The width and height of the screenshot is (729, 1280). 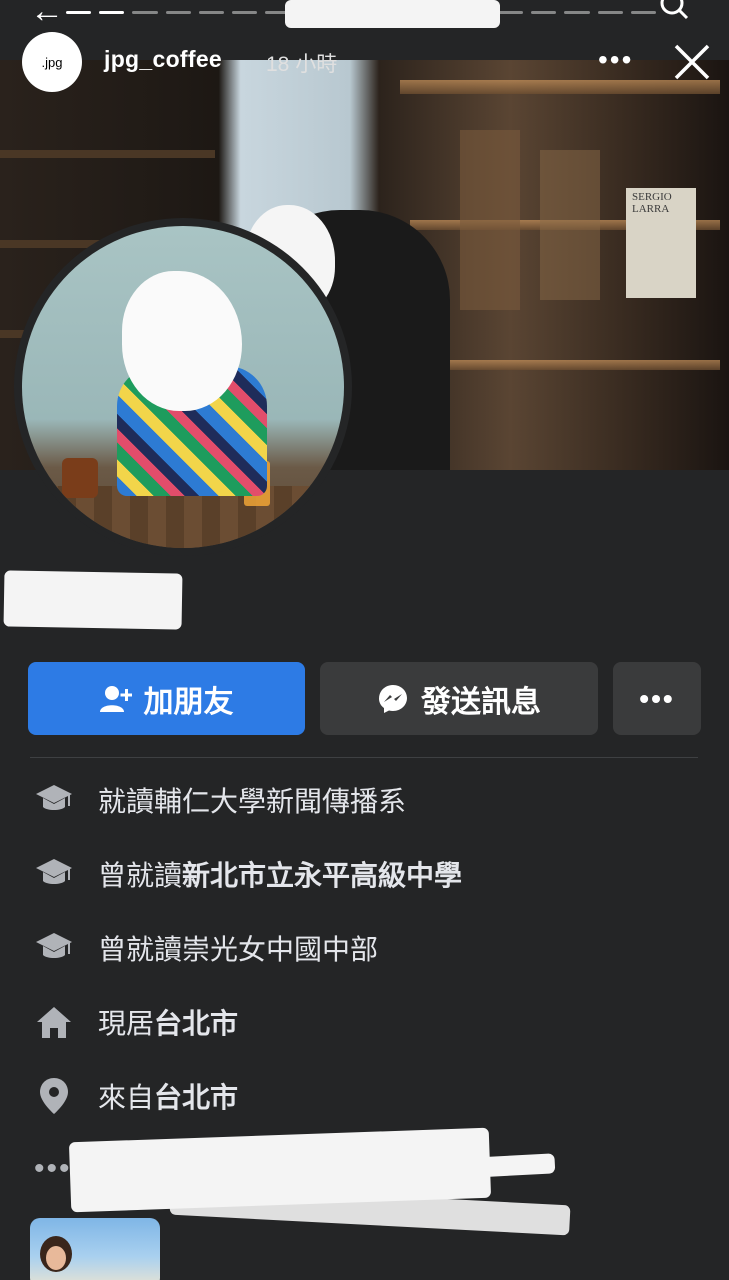 What do you see at coordinates (615, 60) in the screenshot?
I see `story-more-button: •••` at bounding box center [615, 60].